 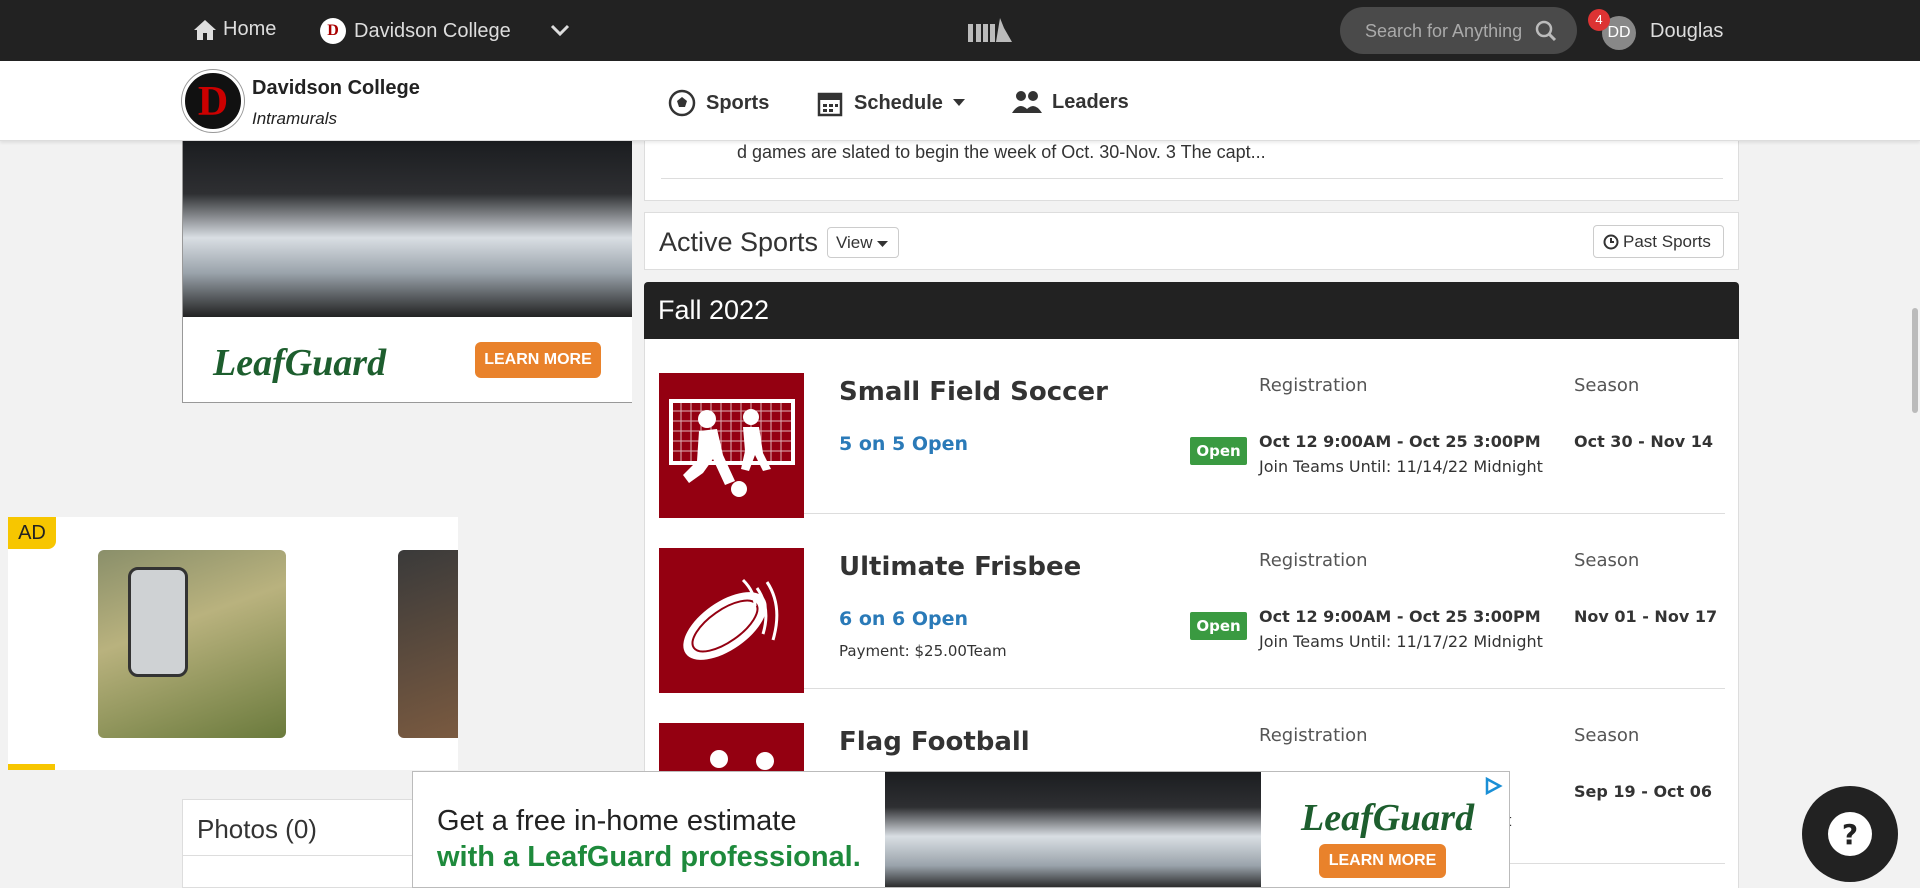 I want to click on calendar-icon, so click(x=830, y=104).